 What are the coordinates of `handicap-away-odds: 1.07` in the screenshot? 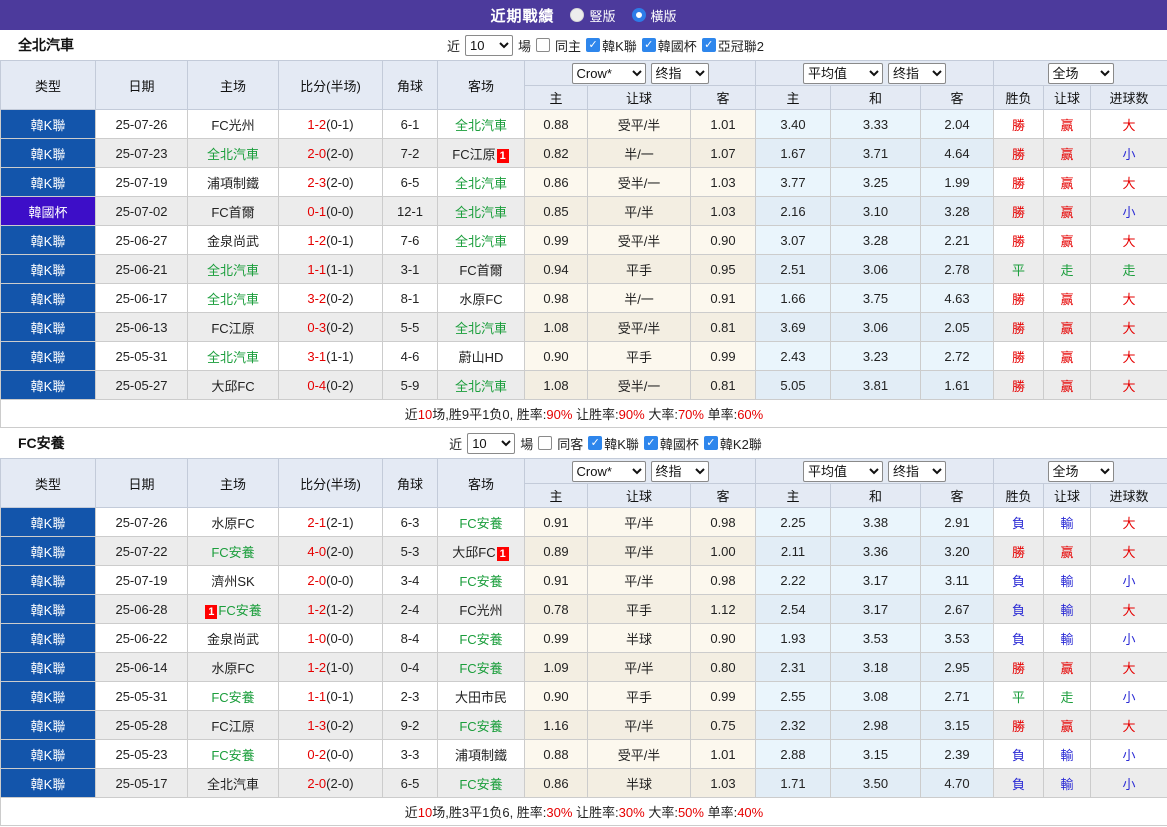 It's located at (723, 153).